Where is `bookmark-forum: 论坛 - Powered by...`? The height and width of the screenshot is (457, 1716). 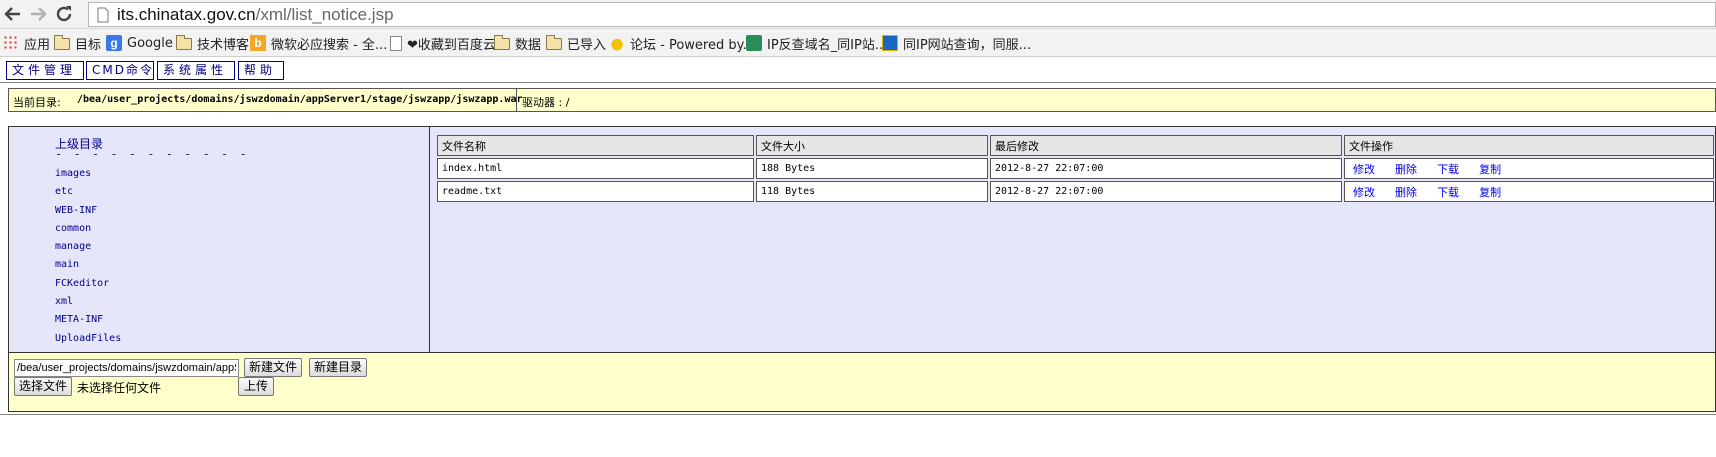 bookmark-forum: 论坛 - Powered by... is located at coordinates (682, 43).